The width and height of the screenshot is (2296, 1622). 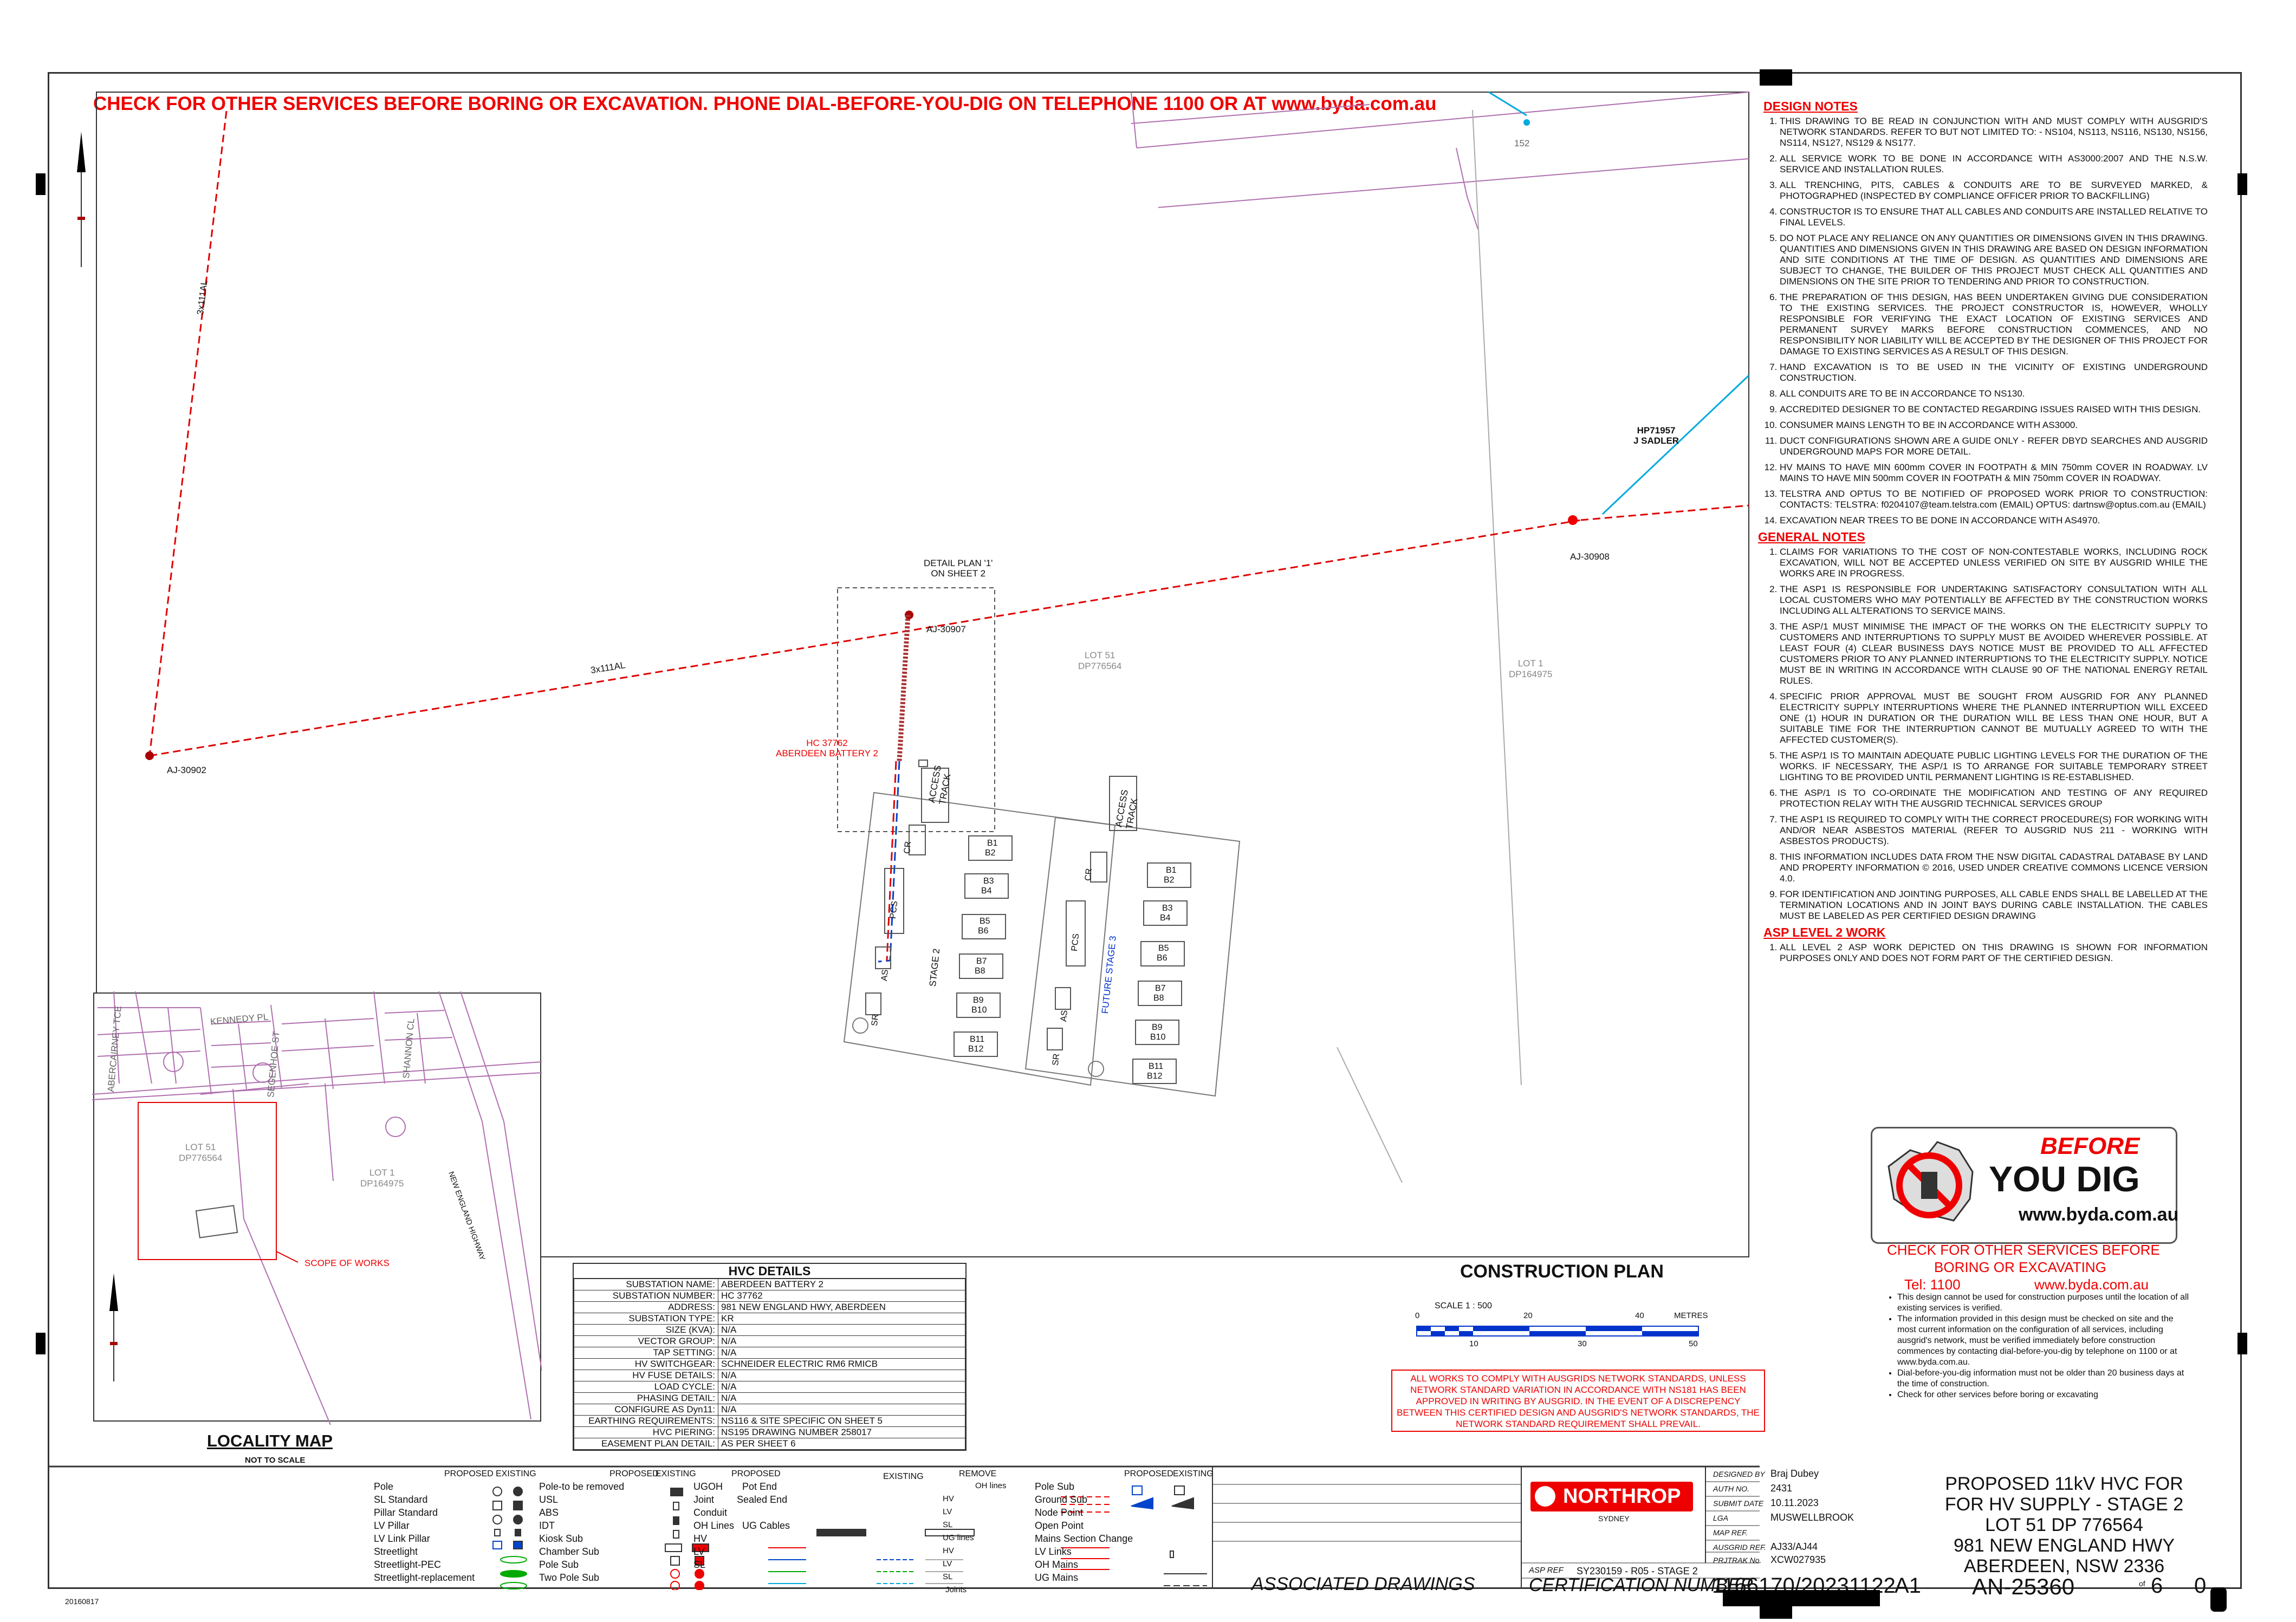 What do you see at coordinates (275, 1461) in the screenshot?
I see `locality-map-subtitle: NOT TO SCALE` at bounding box center [275, 1461].